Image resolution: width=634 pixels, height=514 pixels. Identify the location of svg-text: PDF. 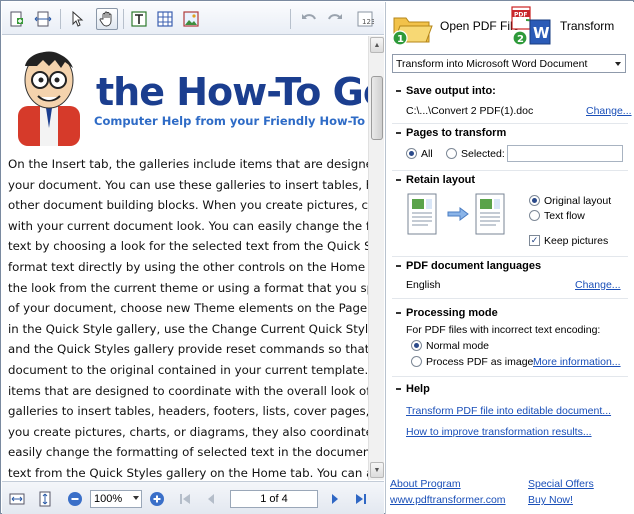
(520, 15).